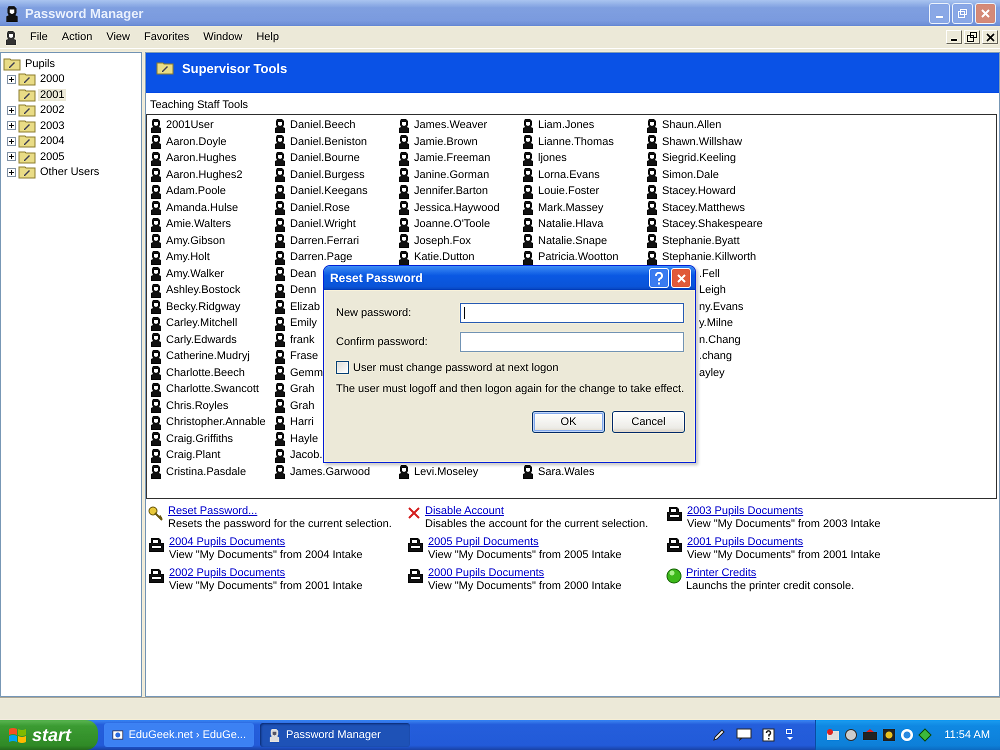 The height and width of the screenshot is (750, 1000). Describe the element at coordinates (193, 455) in the screenshot. I see `user-name: Craig.Plant` at that location.